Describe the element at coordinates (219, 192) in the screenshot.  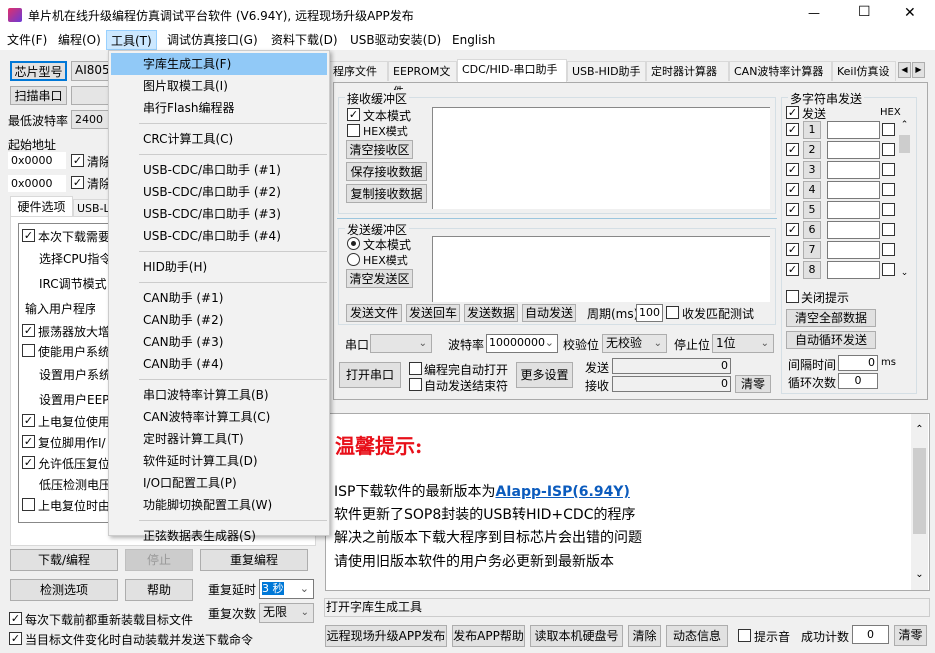
I see `menu-item: USB-CDC/串口助手 (#2)` at that location.